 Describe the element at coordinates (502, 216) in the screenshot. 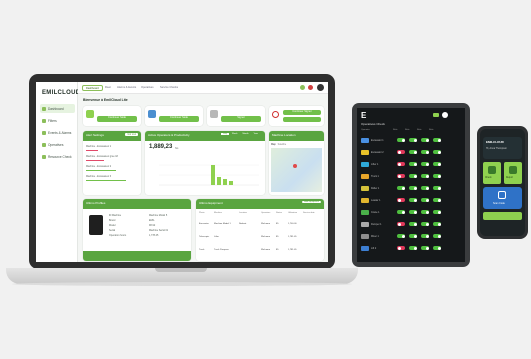

I see `phone-action-bar` at that location.